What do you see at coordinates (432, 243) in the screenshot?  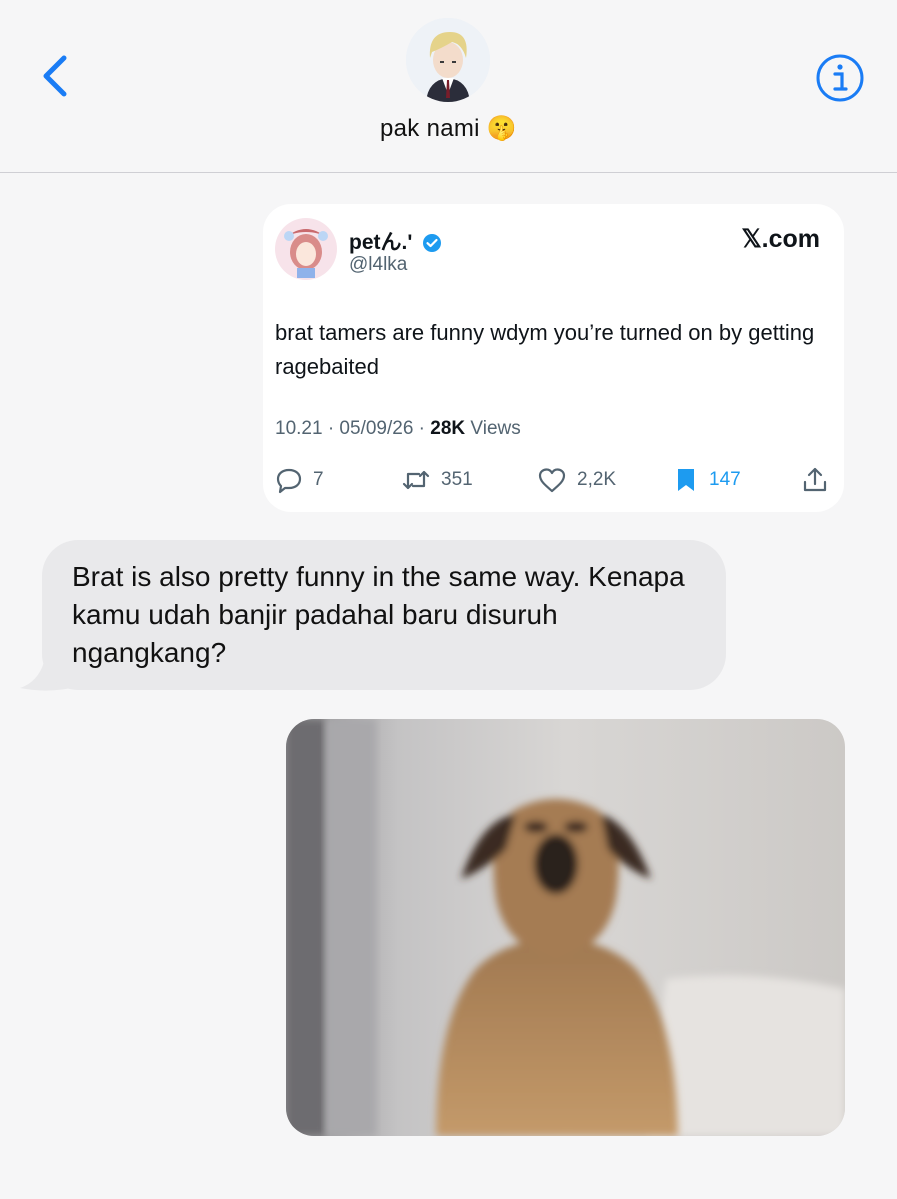 I see `verified-badge-icon` at bounding box center [432, 243].